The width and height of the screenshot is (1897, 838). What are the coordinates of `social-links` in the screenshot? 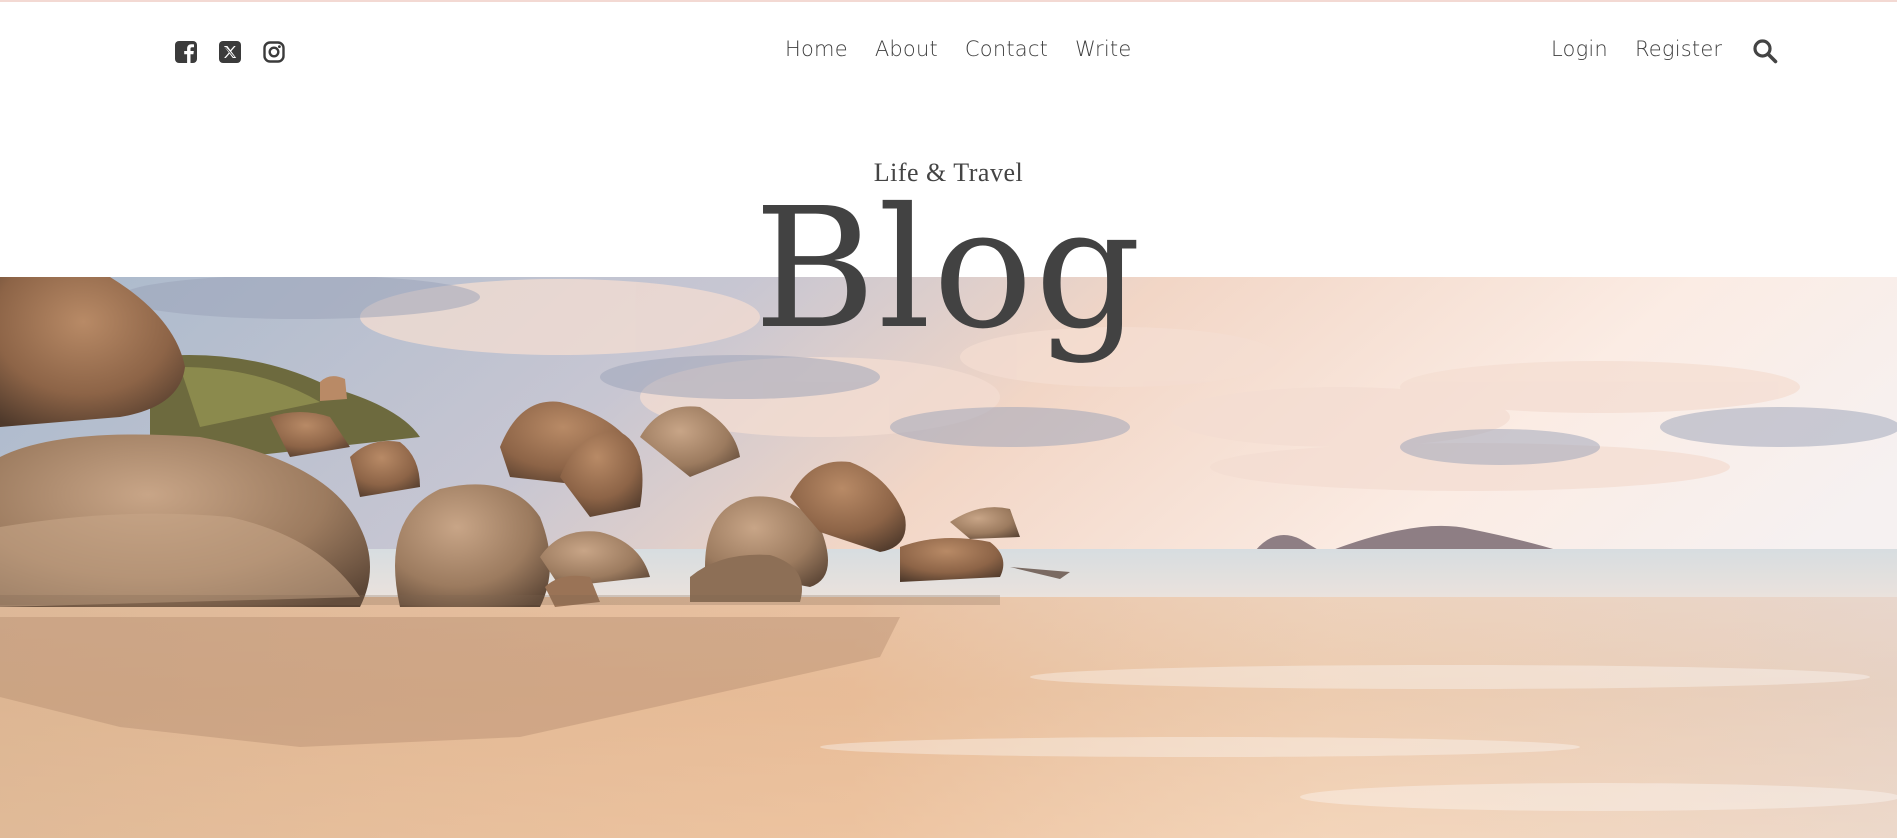 It's located at (230, 52).